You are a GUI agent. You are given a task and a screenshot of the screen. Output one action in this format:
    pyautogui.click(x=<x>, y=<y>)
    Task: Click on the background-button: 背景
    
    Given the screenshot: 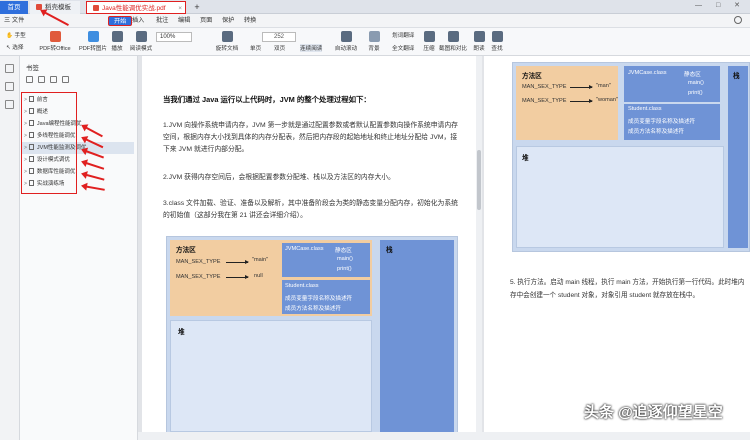 What is the action you would take?
    pyautogui.click(x=374, y=41)
    